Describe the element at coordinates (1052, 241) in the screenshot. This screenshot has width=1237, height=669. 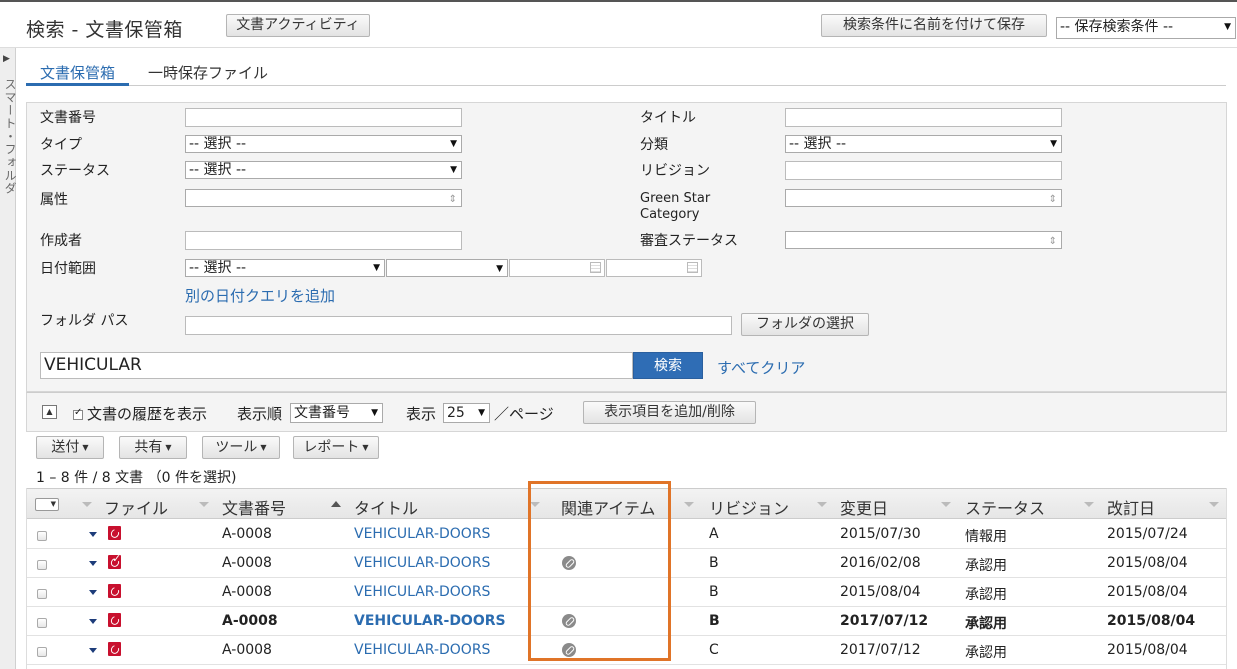
I see `multiselect-arrow-icon: ⇕` at that location.